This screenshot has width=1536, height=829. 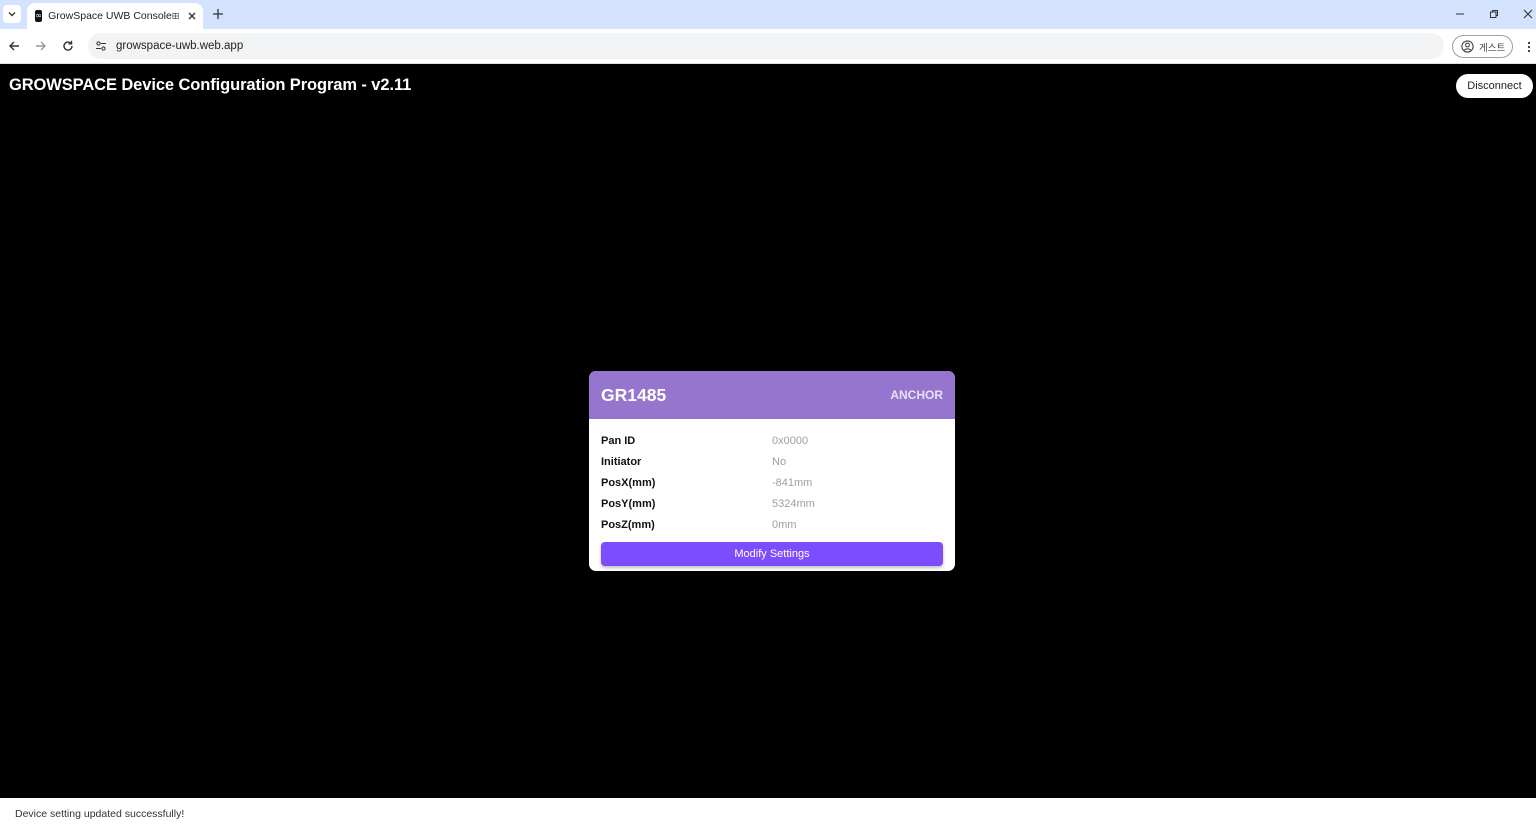 What do you see at coordinates (772, 553) in the screenshot?
I see `modify-settings-button: Modify Settings` at bounding box center [772, 553].